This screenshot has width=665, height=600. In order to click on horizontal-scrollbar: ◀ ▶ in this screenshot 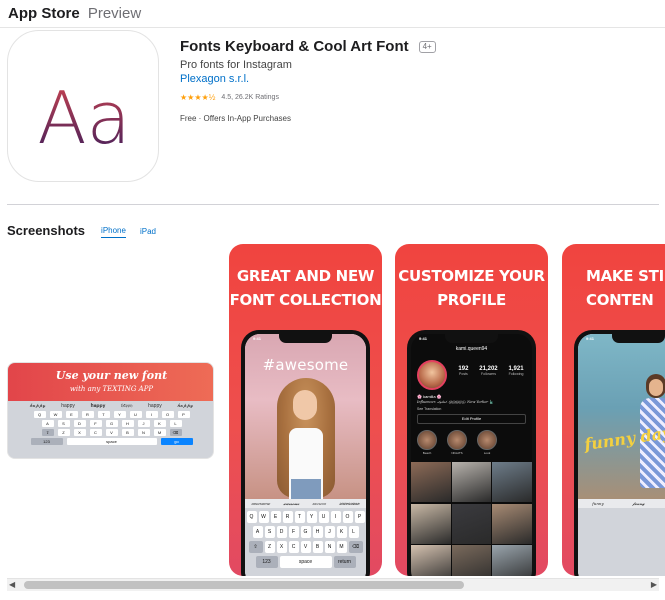, I will do `click(333, 584)`.